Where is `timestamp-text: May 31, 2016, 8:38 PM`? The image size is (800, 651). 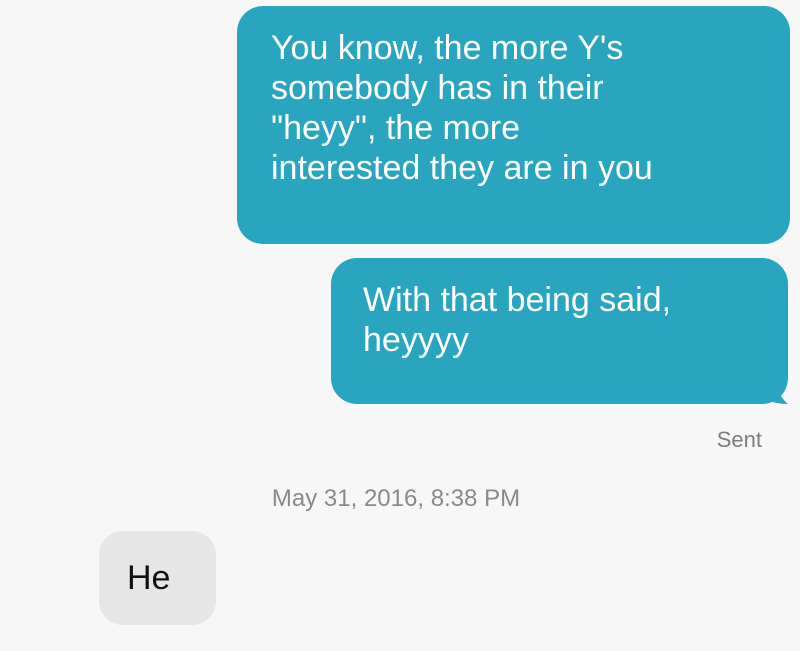
timestamp-text: May 31, 2016, 8:38 PM is located at coordinates (396, 498).